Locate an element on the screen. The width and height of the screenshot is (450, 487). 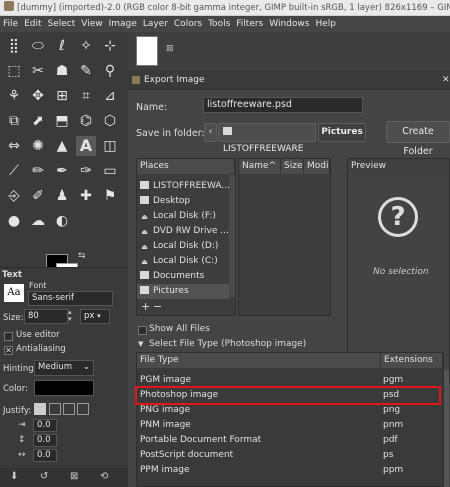
select-file-type-expander: Select File Type (Photoshop image) is located at coordinates (227, 344).